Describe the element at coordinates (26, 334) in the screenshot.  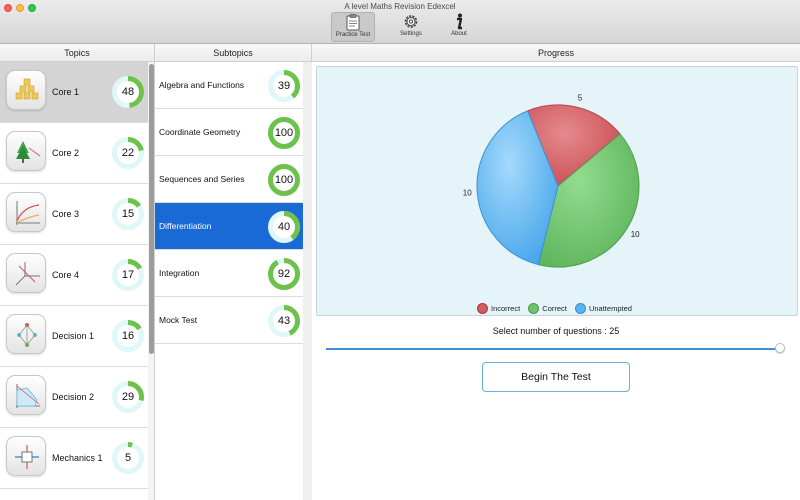
I see `network-graph-icon` at that location.